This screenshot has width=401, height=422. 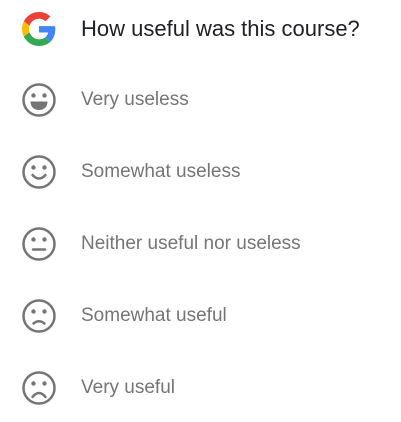 What do you see at coordinates (128, 387) in the screenshot?
I see `option-label: Very useful` at bounding box center [128, 387].